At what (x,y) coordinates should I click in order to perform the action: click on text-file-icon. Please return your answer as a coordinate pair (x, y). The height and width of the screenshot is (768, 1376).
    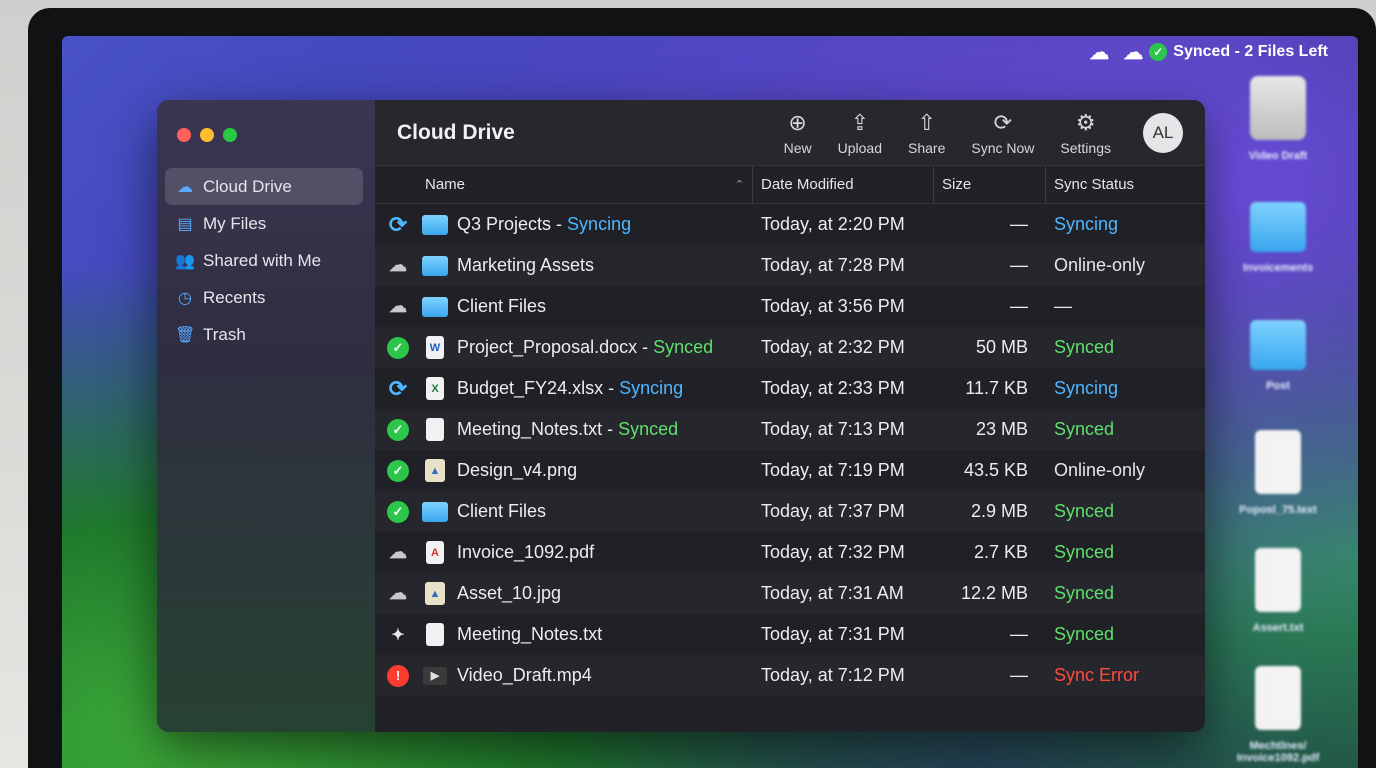
    Looking at the image, I should click on (435, 634).